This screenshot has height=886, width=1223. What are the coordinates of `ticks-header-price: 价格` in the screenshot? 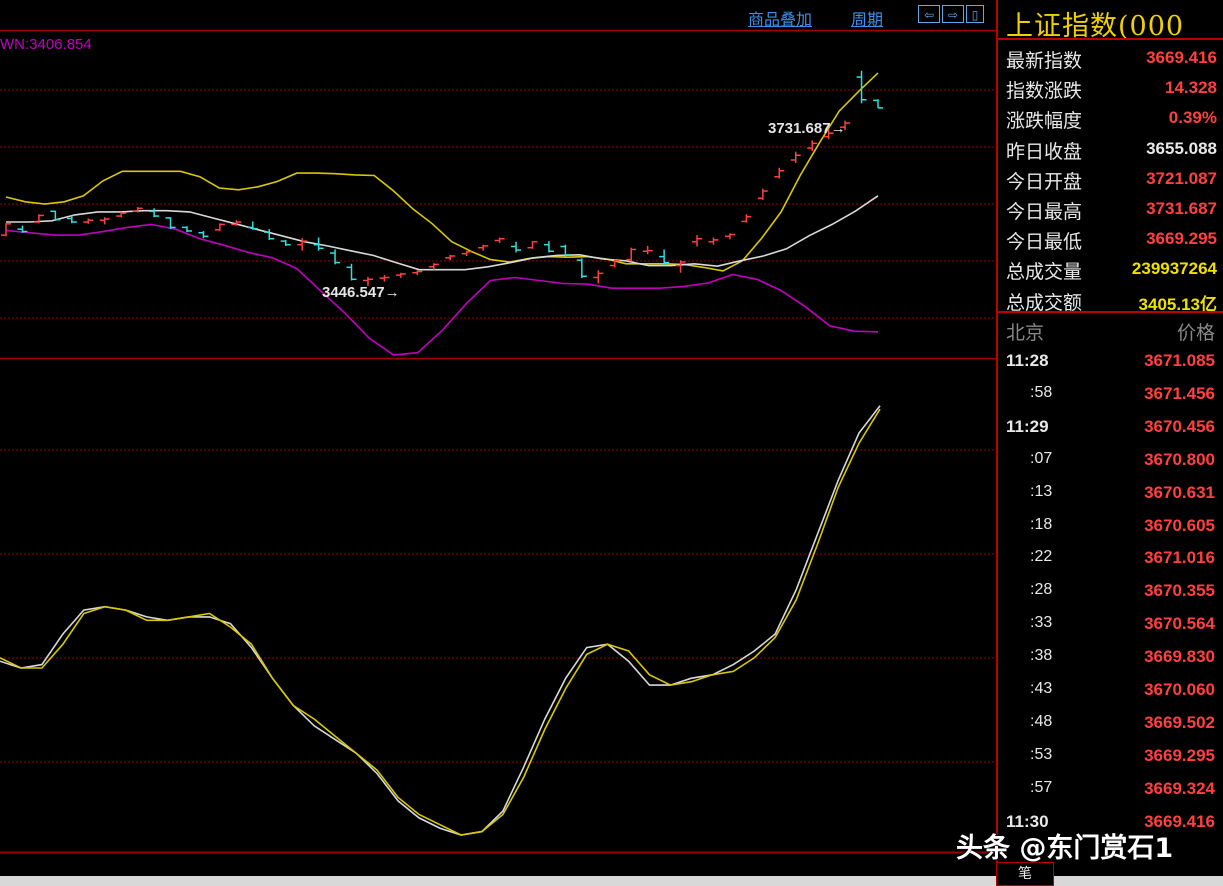 It's located at (1195, 333).